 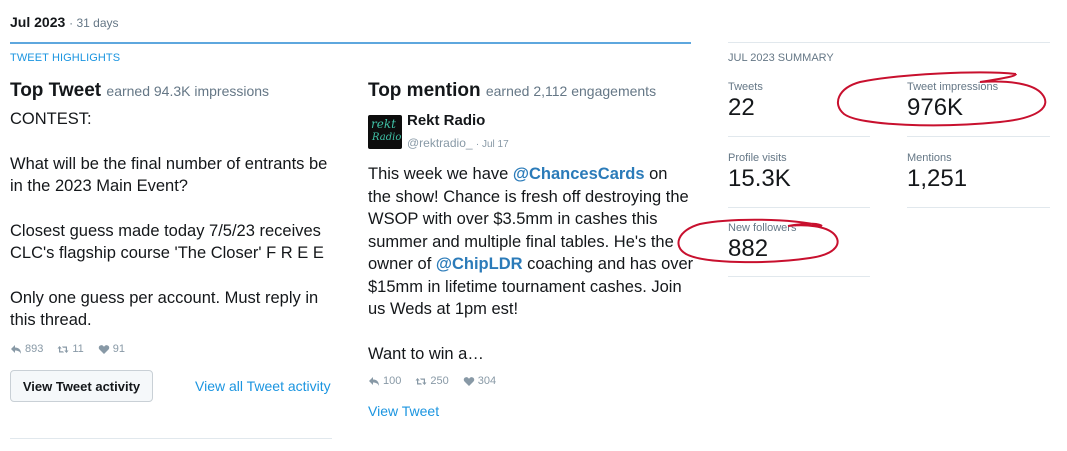 What do you see at coordinates (383, 124) in the screenshot?
I see `avatar-logo-text: rekt` at bounding box center [383, 124].